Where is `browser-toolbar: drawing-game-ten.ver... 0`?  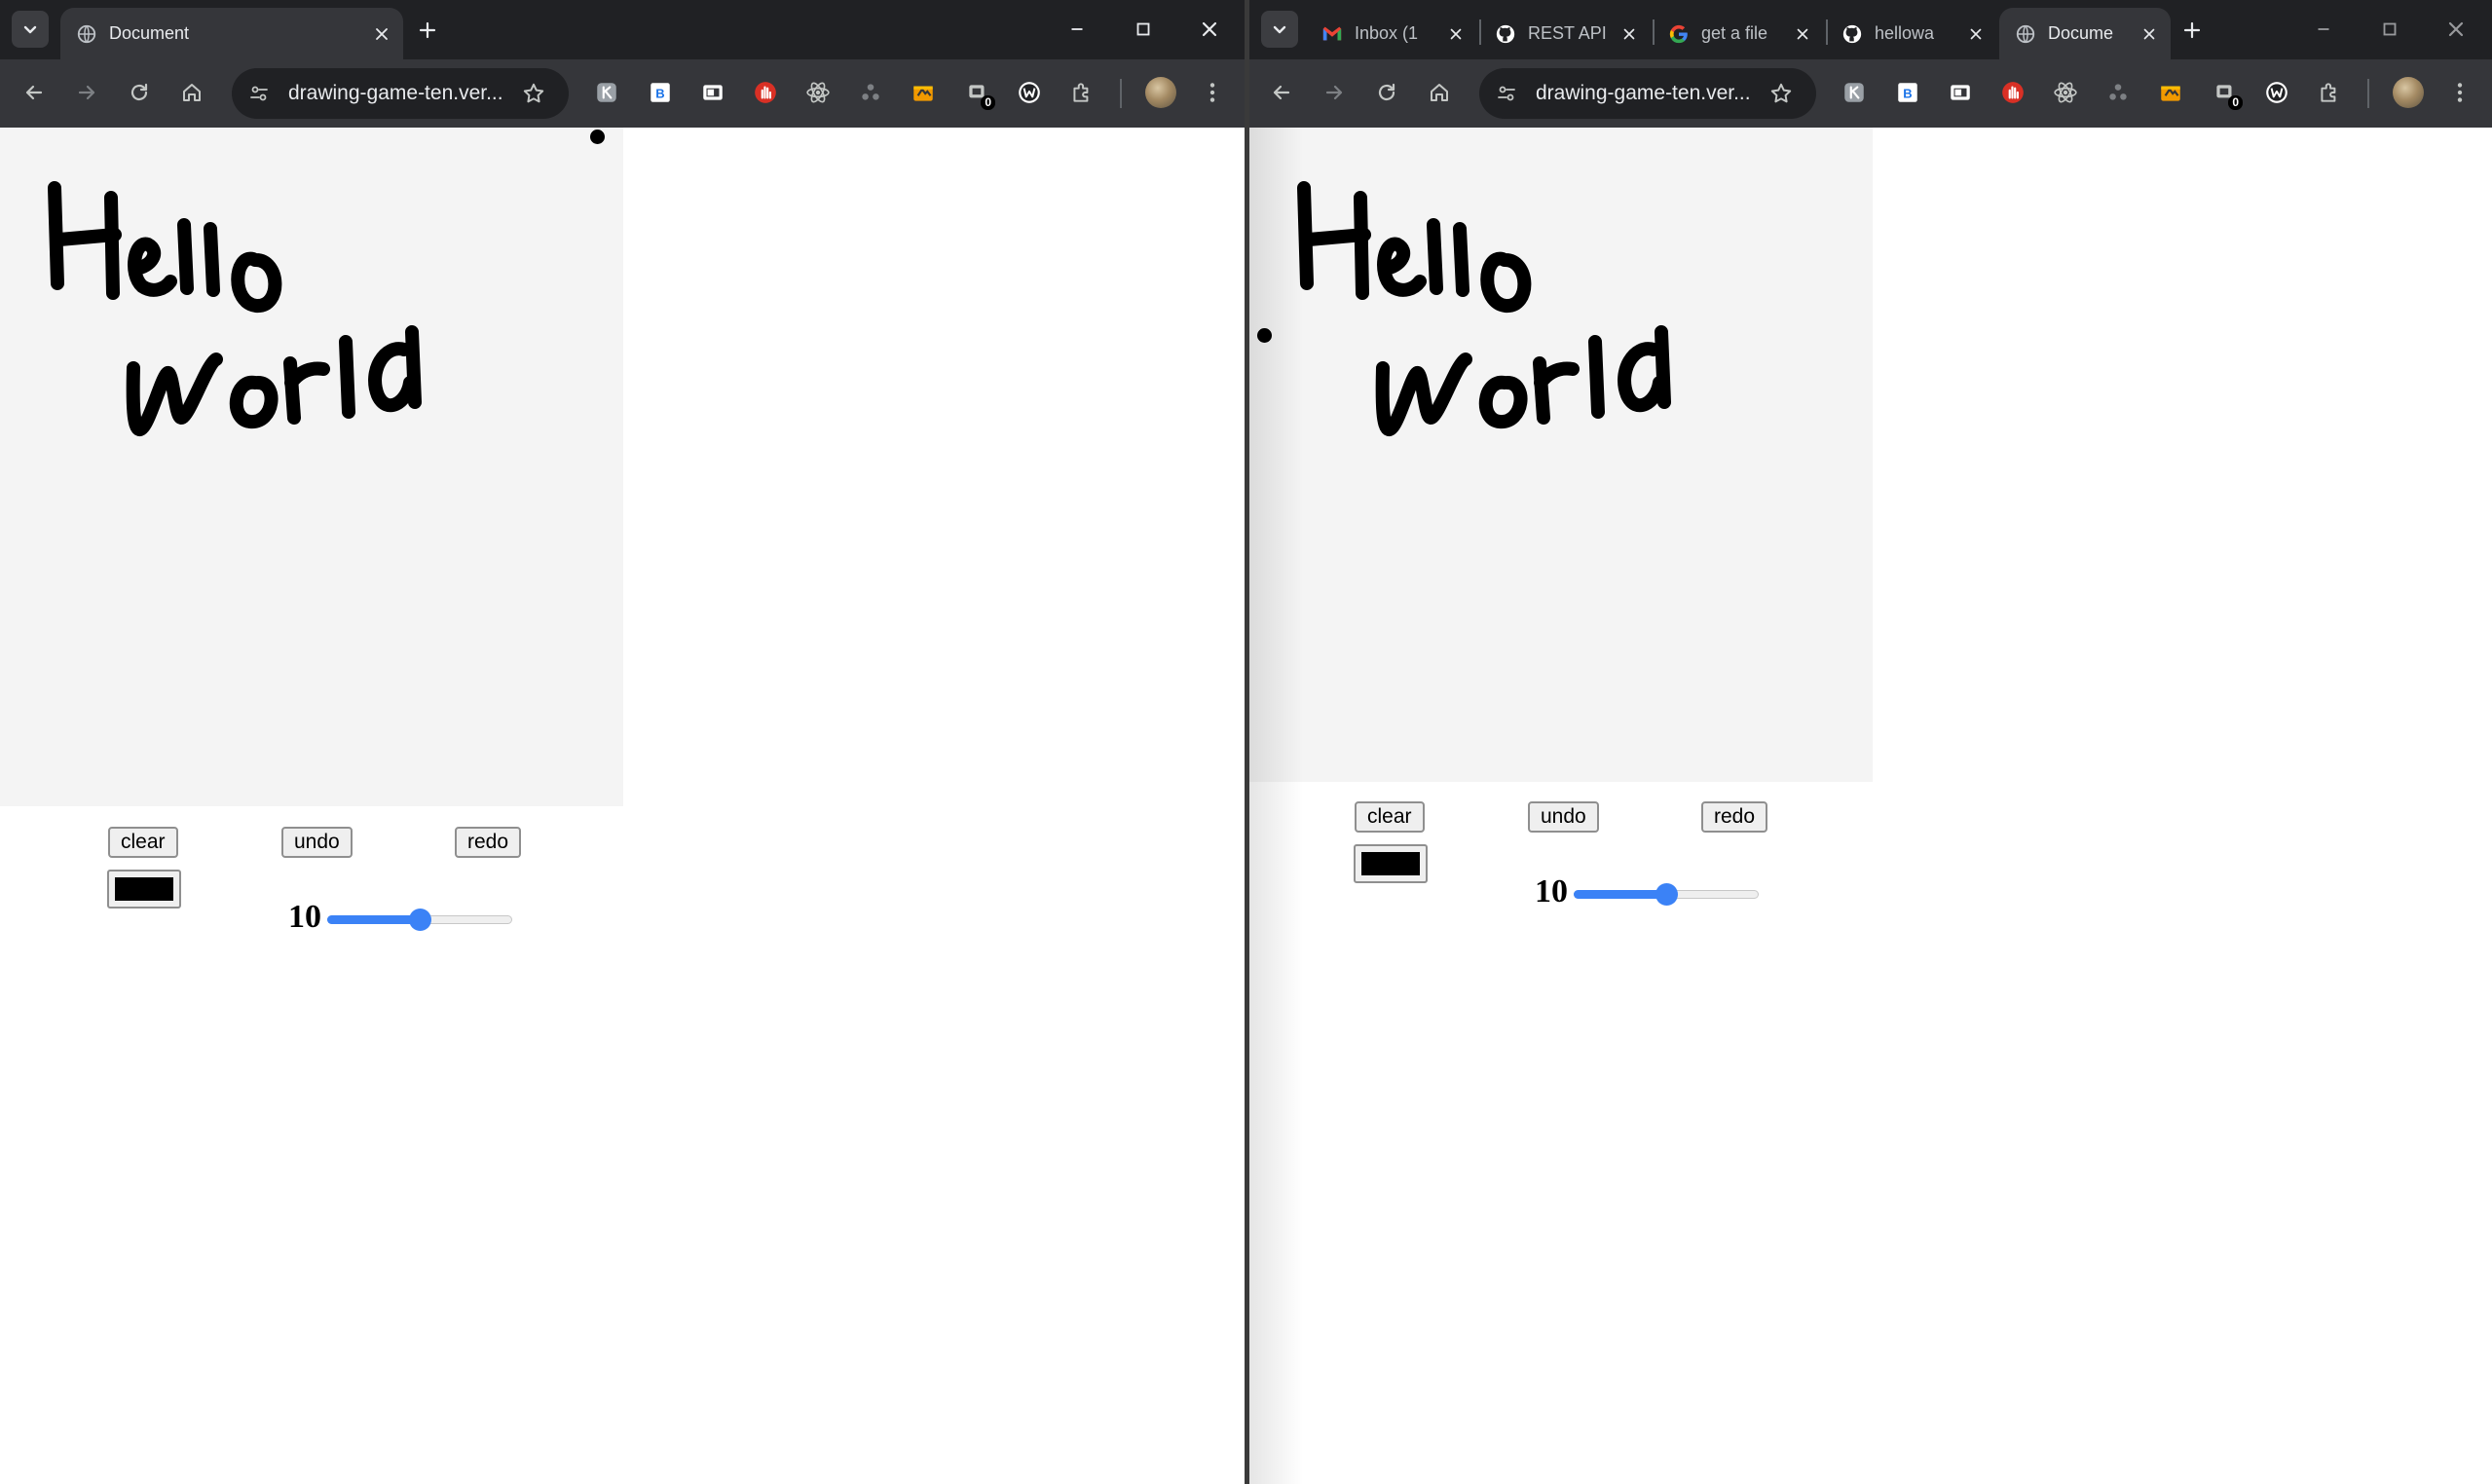
browser-toolbar: drawing-game-ten.ver... 0 is located at coordinates (1870, 93).